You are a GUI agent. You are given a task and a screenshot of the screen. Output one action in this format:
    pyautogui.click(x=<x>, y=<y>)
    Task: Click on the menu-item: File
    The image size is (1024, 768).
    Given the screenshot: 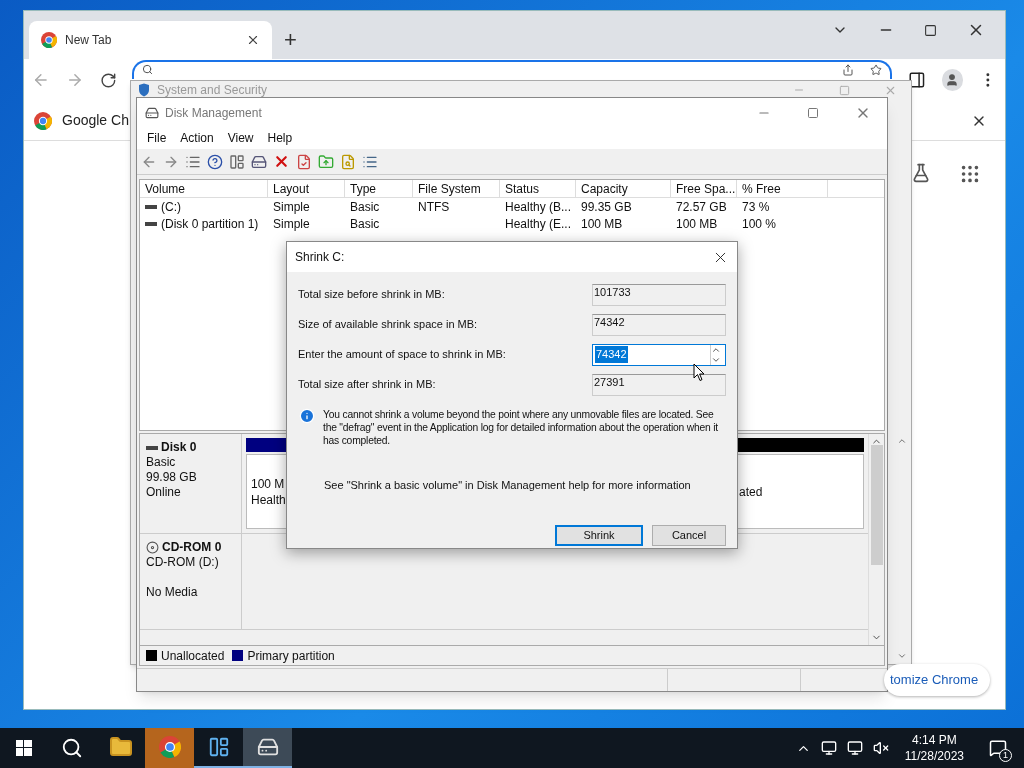 What is the action you would take?
    pyautogui.click(x=157, y=138)
    